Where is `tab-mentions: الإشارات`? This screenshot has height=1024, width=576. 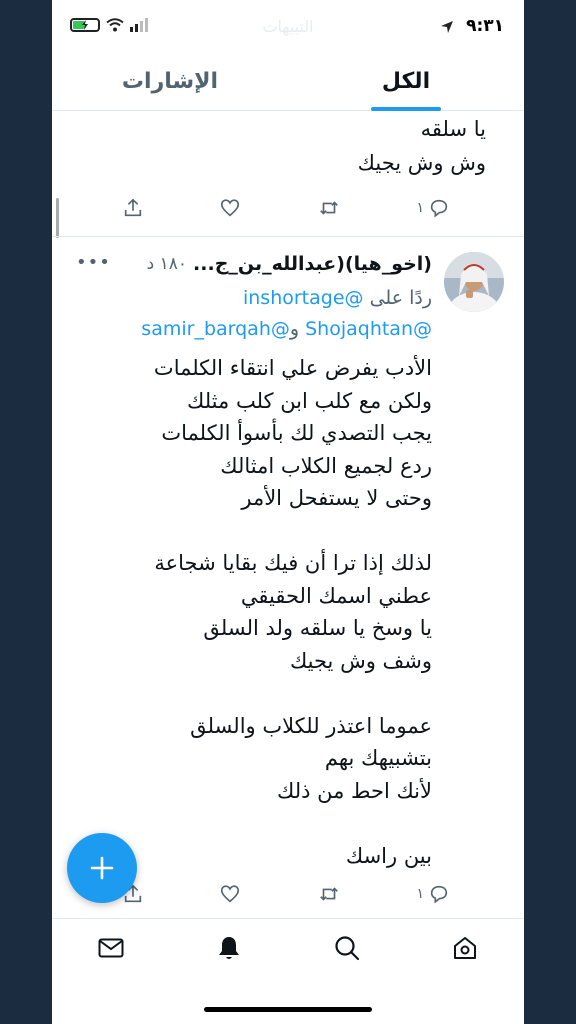
tab-mentions: الإشارات is located at coordinates (170, 84).